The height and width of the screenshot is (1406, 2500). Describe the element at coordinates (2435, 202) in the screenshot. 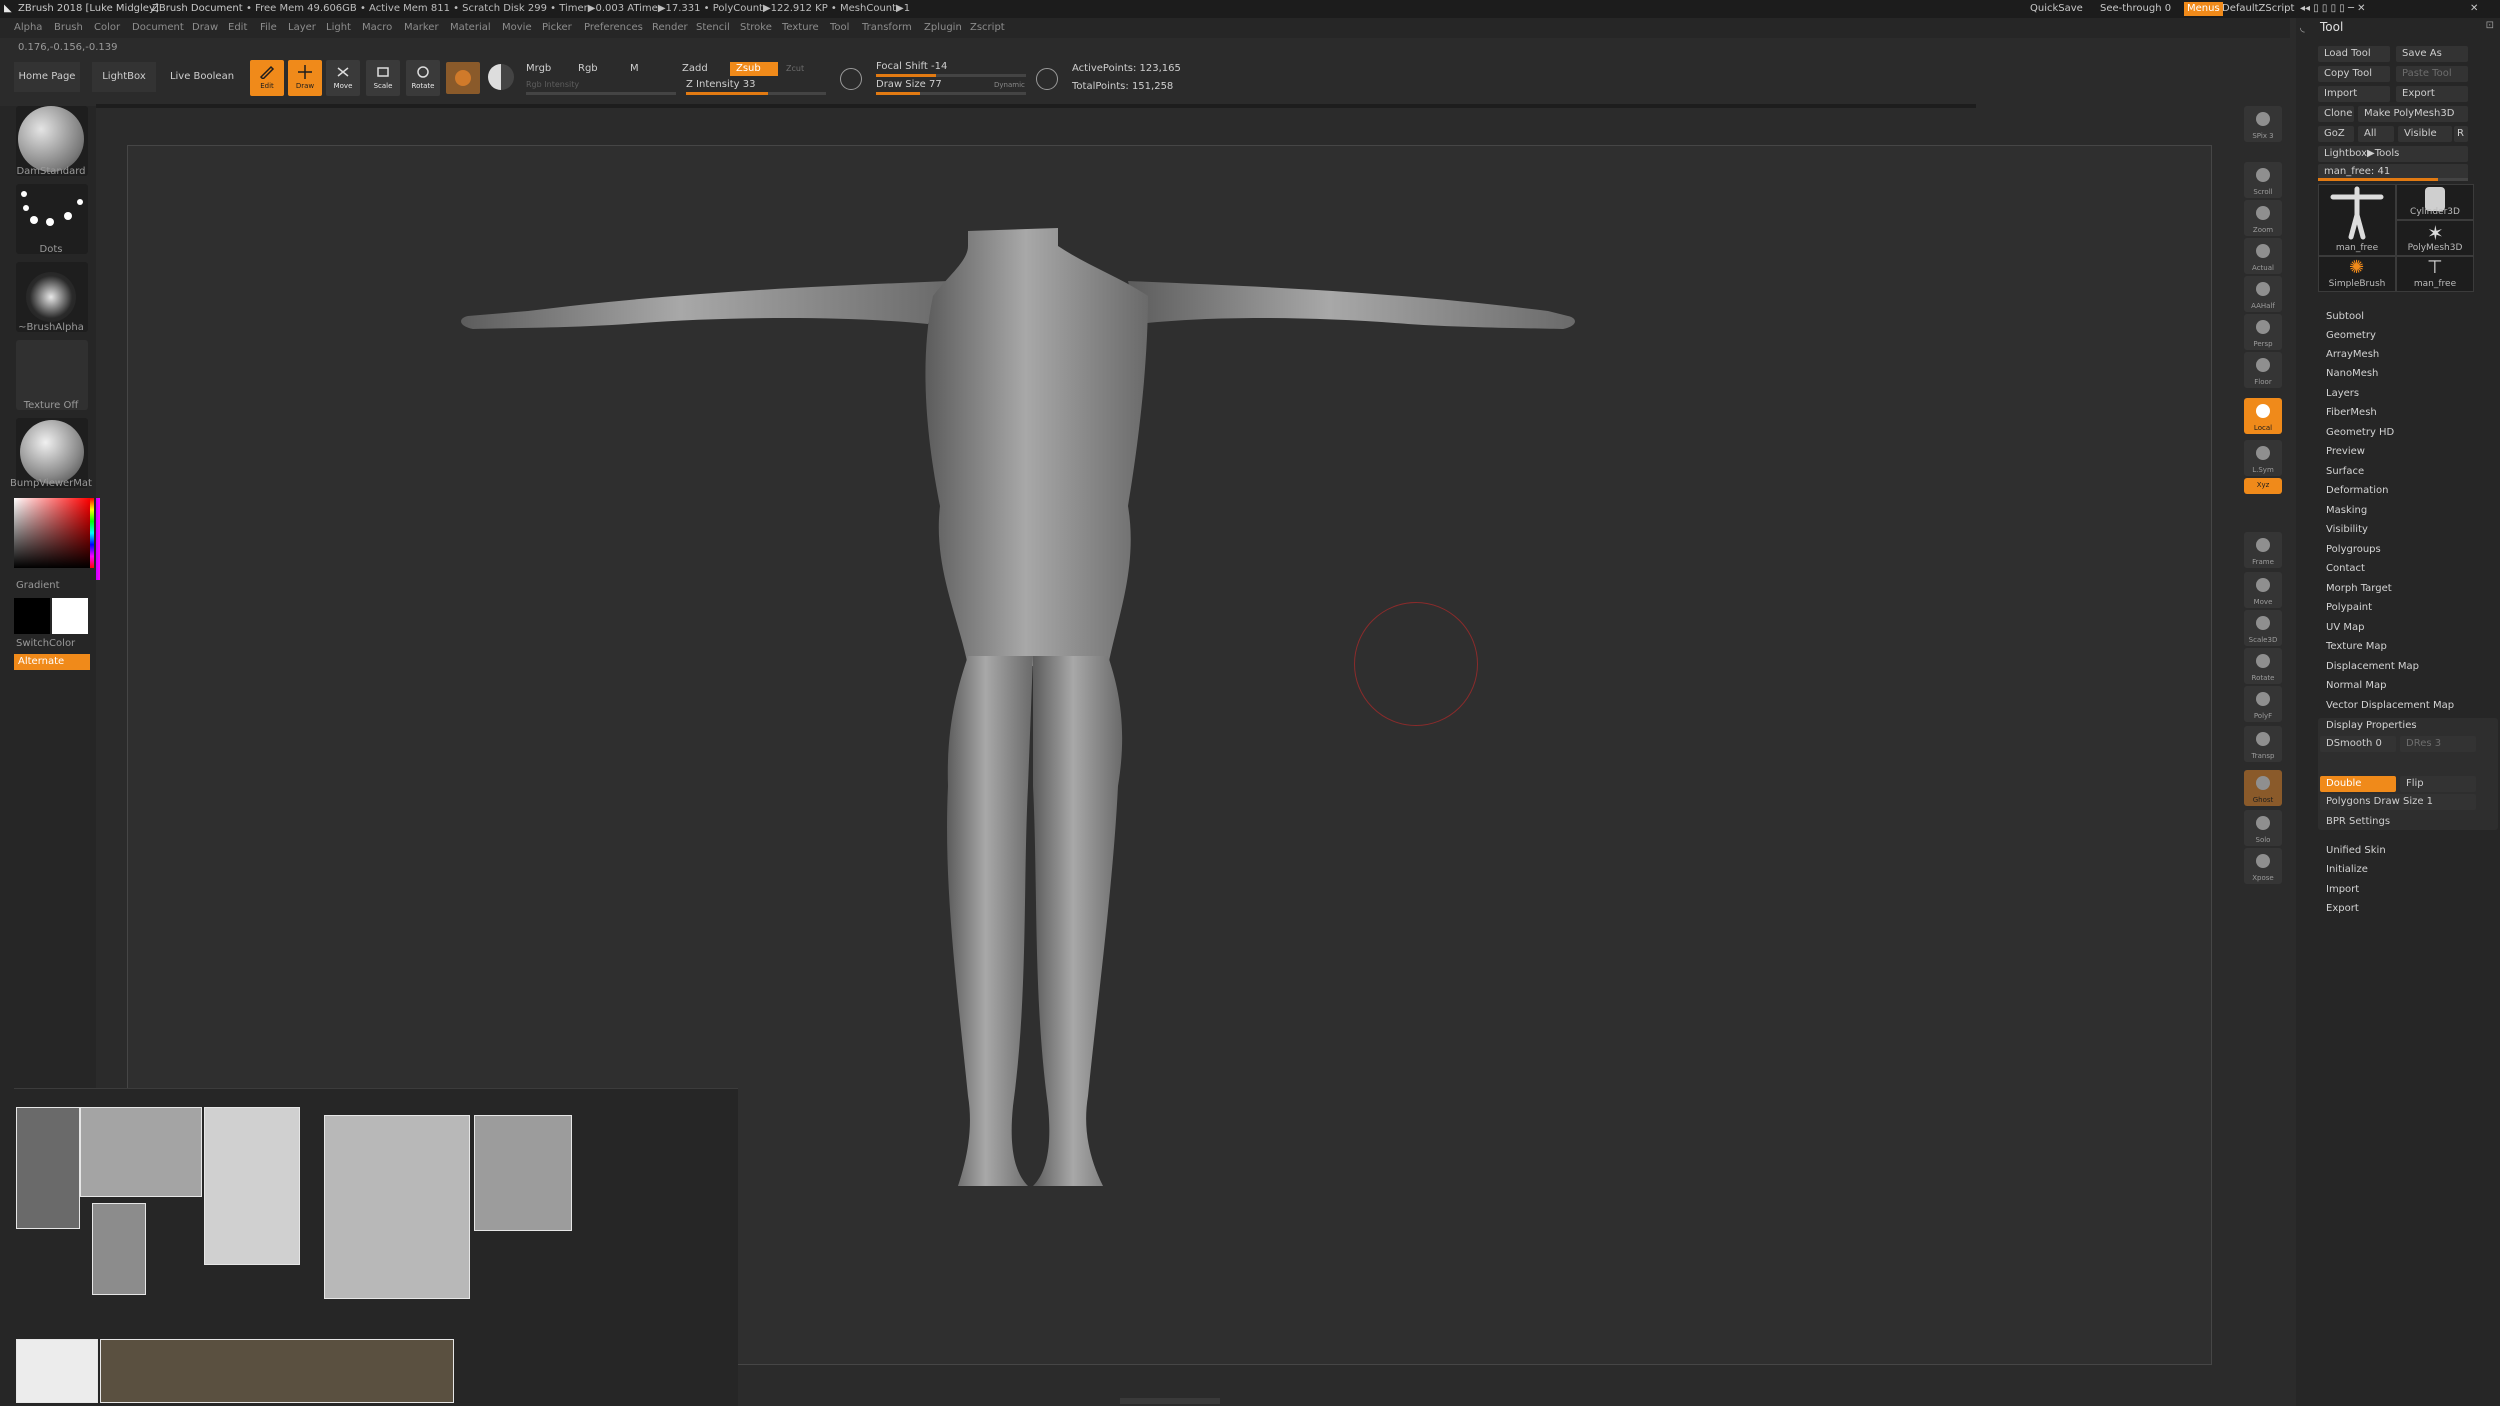

I see `tool-thumb-cylinder3d: Cylinder3D` at that location.